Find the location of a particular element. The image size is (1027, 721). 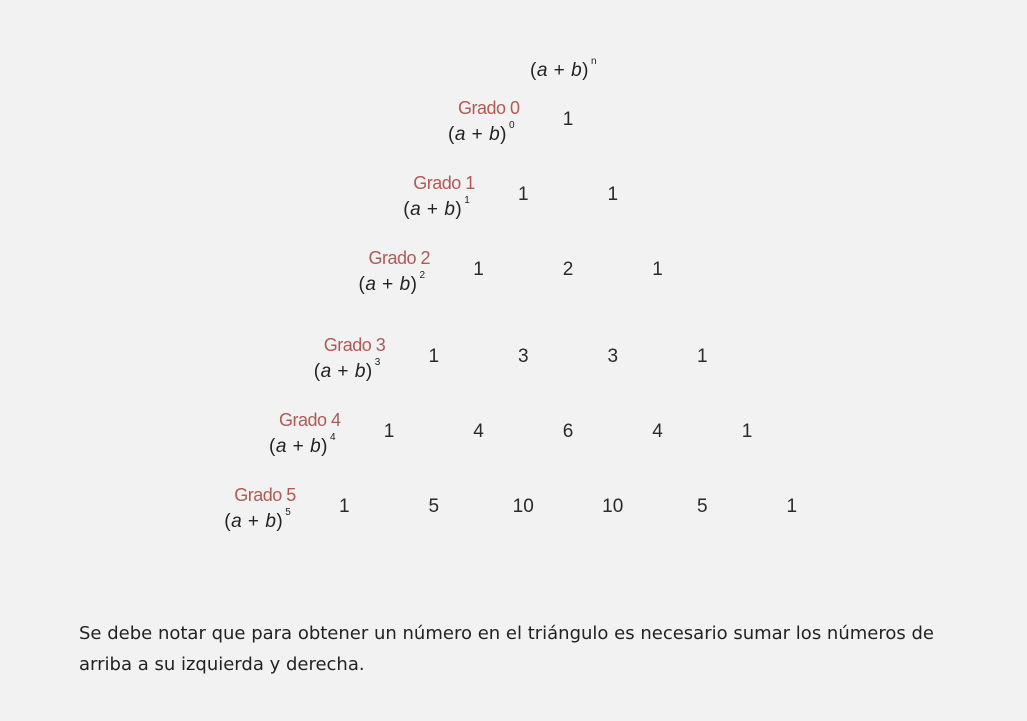

exponent: 5 is located at coordinates (288, 512).